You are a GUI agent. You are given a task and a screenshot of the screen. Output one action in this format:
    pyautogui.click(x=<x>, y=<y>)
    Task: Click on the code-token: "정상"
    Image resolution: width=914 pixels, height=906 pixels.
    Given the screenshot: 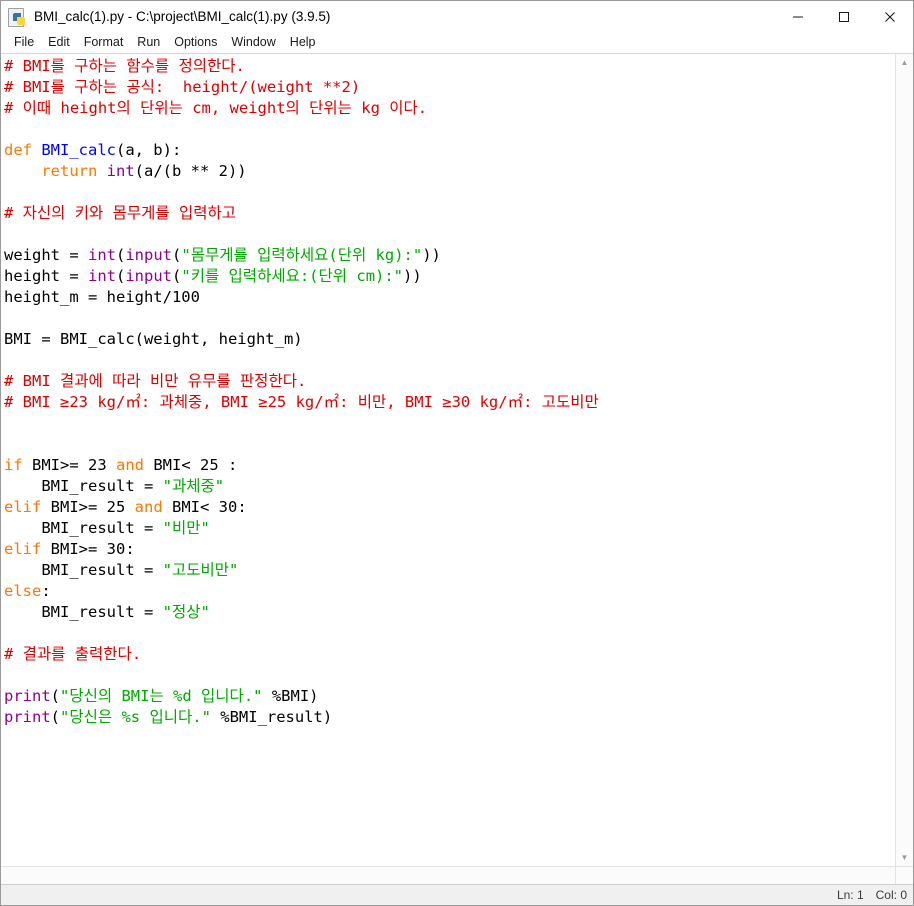 What is the action you would take?
    pyautogui.click(x=186, y=612)
    